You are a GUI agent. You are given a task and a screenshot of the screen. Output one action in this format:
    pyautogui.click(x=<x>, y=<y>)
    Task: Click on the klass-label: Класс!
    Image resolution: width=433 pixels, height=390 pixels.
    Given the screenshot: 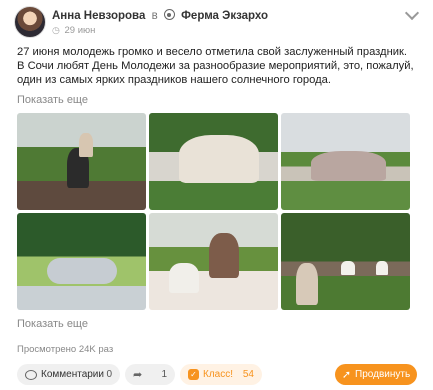 What is the action you would take?
    pyautogui.click(x=218, y=374)
    